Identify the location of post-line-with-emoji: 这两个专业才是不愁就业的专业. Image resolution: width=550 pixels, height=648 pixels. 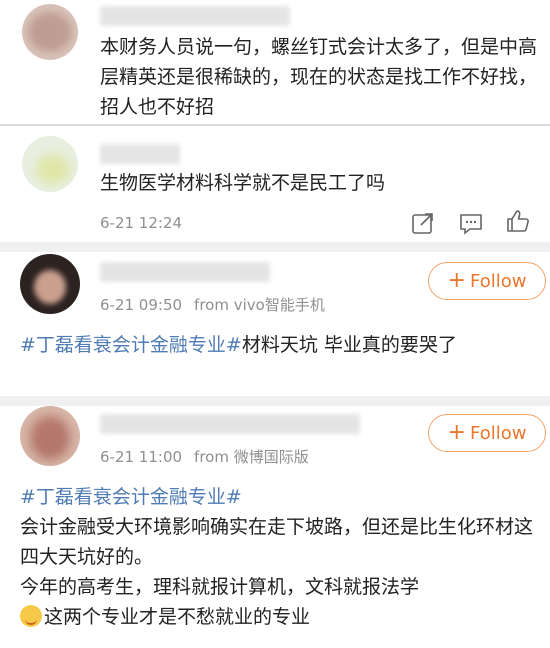
(280, 617).